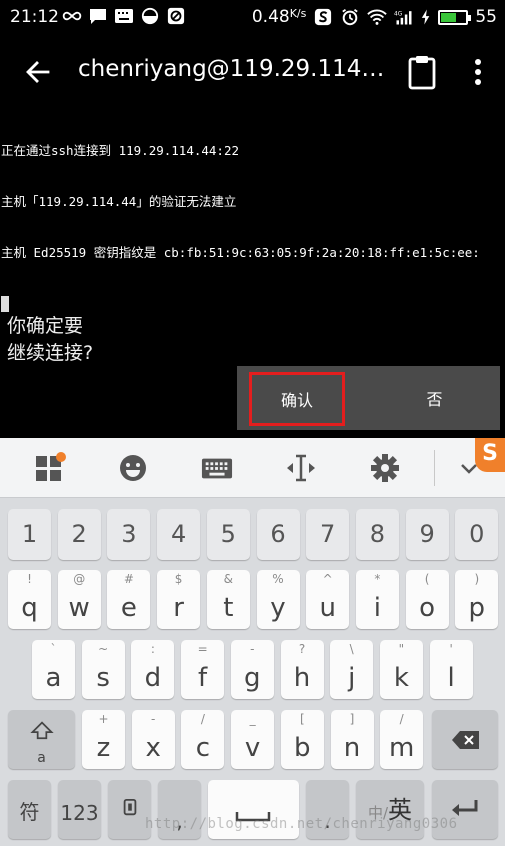 Image resolution: width=505 pixels, height=846 pixels. Describe the element at coordinates (217, 468) in the screenshot. I see `keyboard-icon` at that location.